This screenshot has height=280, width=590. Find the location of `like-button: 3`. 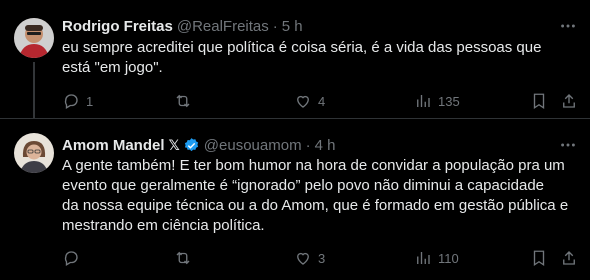

like-button: 3 is located at coordinates (309, 258).